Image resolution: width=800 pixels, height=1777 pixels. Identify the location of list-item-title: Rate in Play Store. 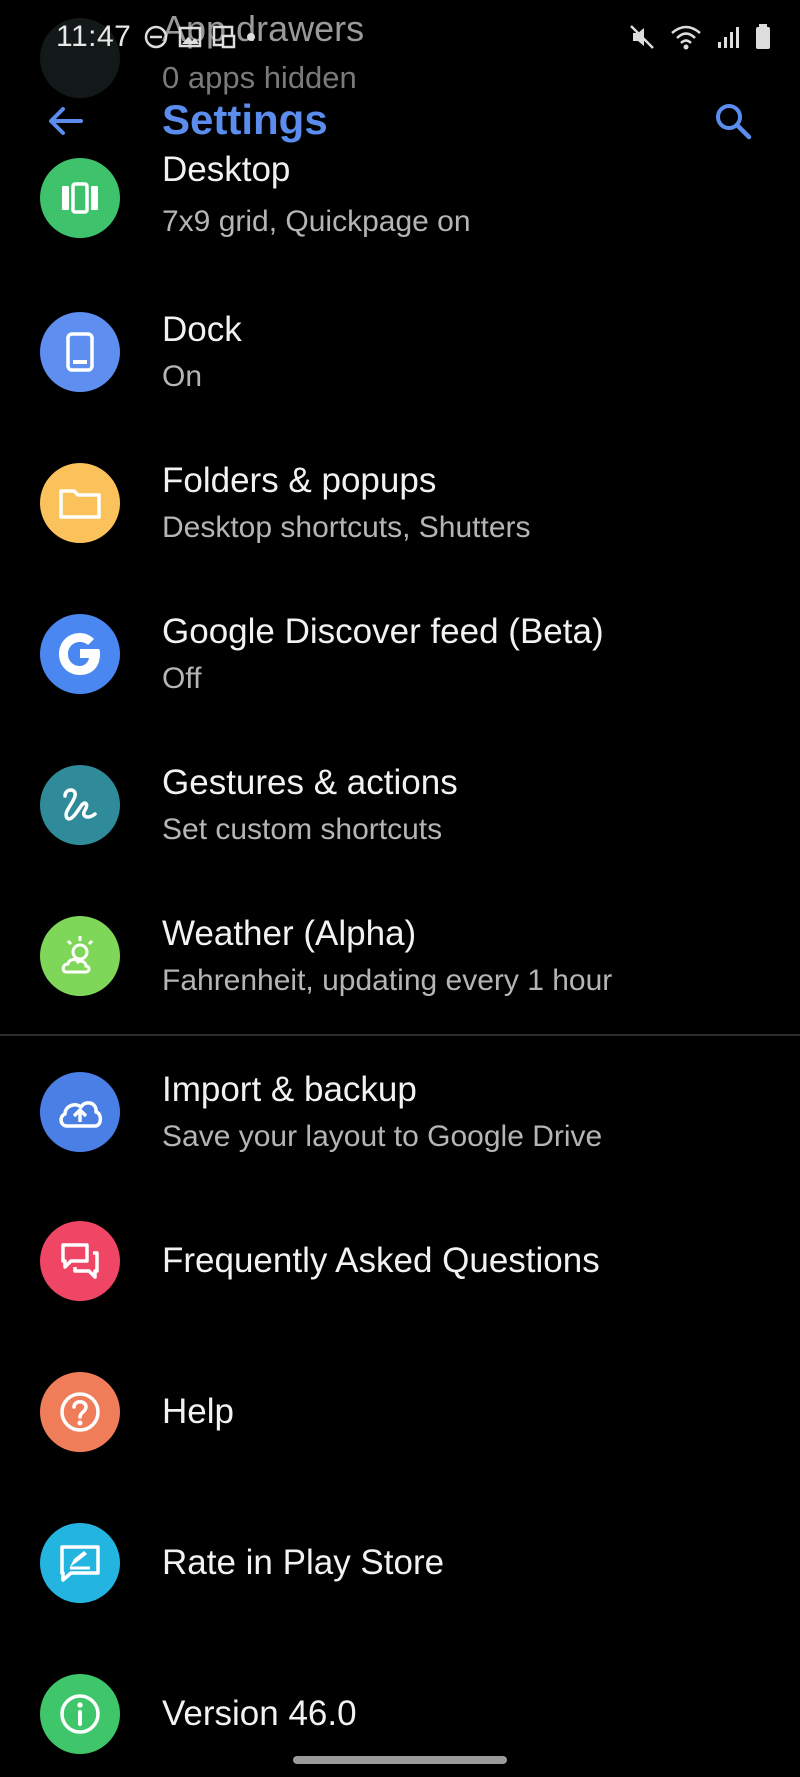
(303, 1562).